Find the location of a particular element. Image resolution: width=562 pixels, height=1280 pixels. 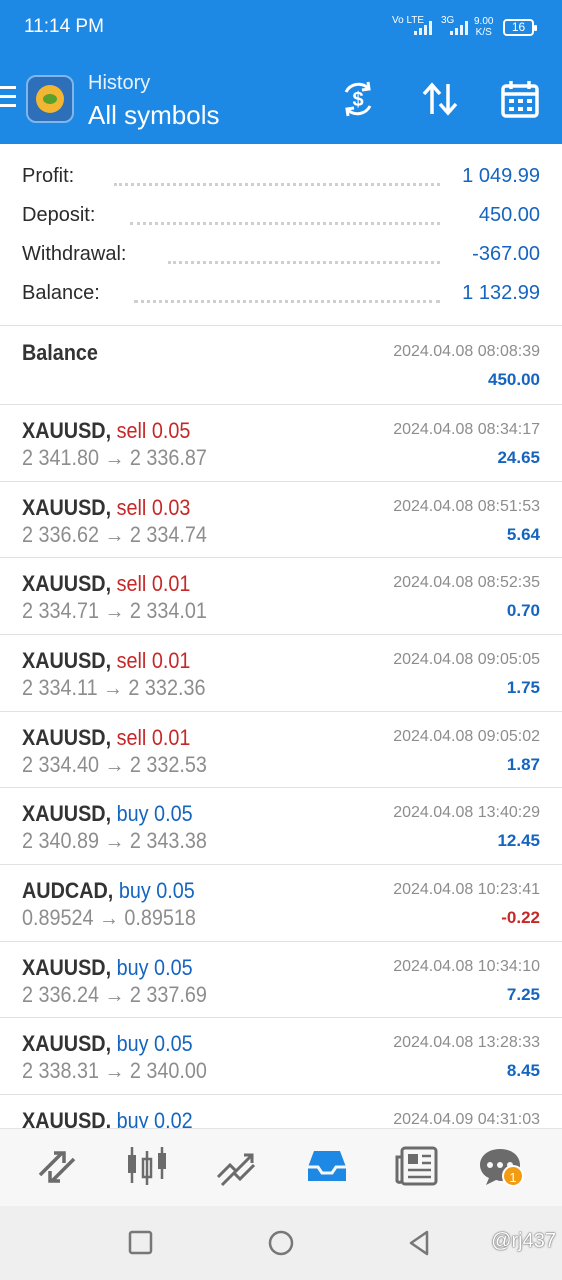

trade-date: 2024.04.08 08:51:53 is located at coordinates (466, 506).